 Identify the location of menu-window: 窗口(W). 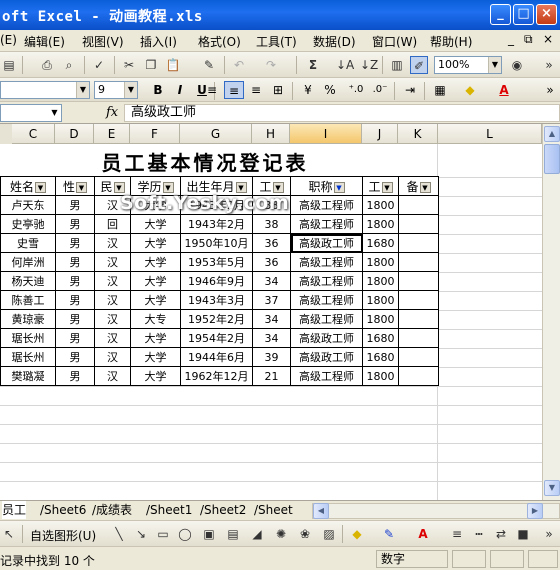
(394, 41).